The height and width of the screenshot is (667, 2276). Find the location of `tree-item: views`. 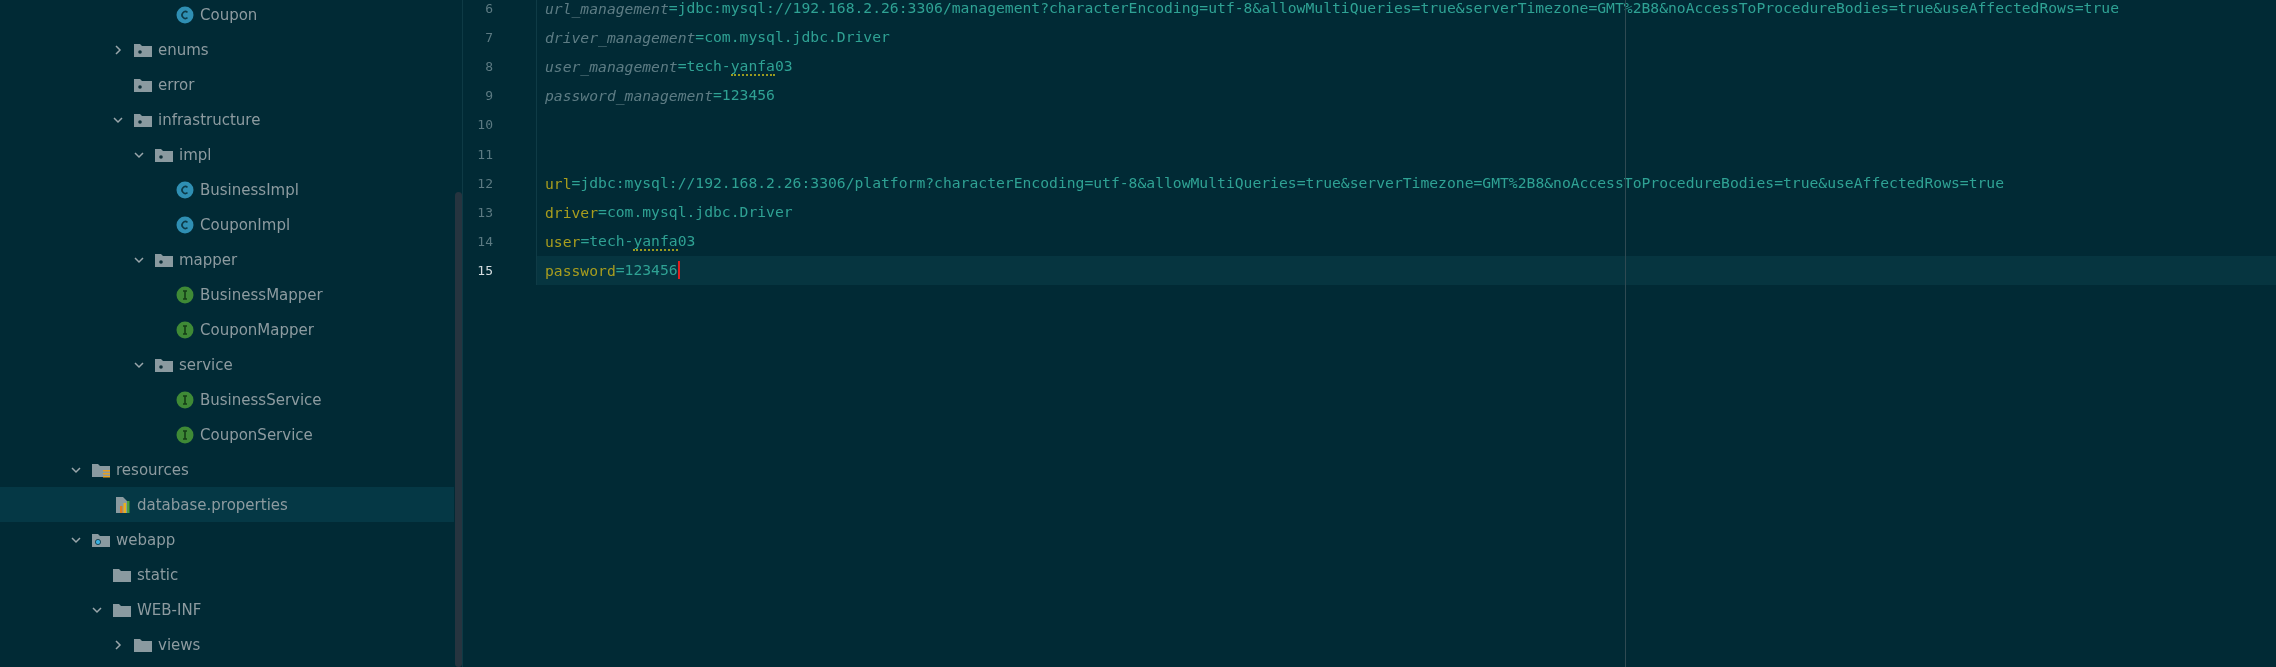

tree-item: views is located at coordinates (227, 644).